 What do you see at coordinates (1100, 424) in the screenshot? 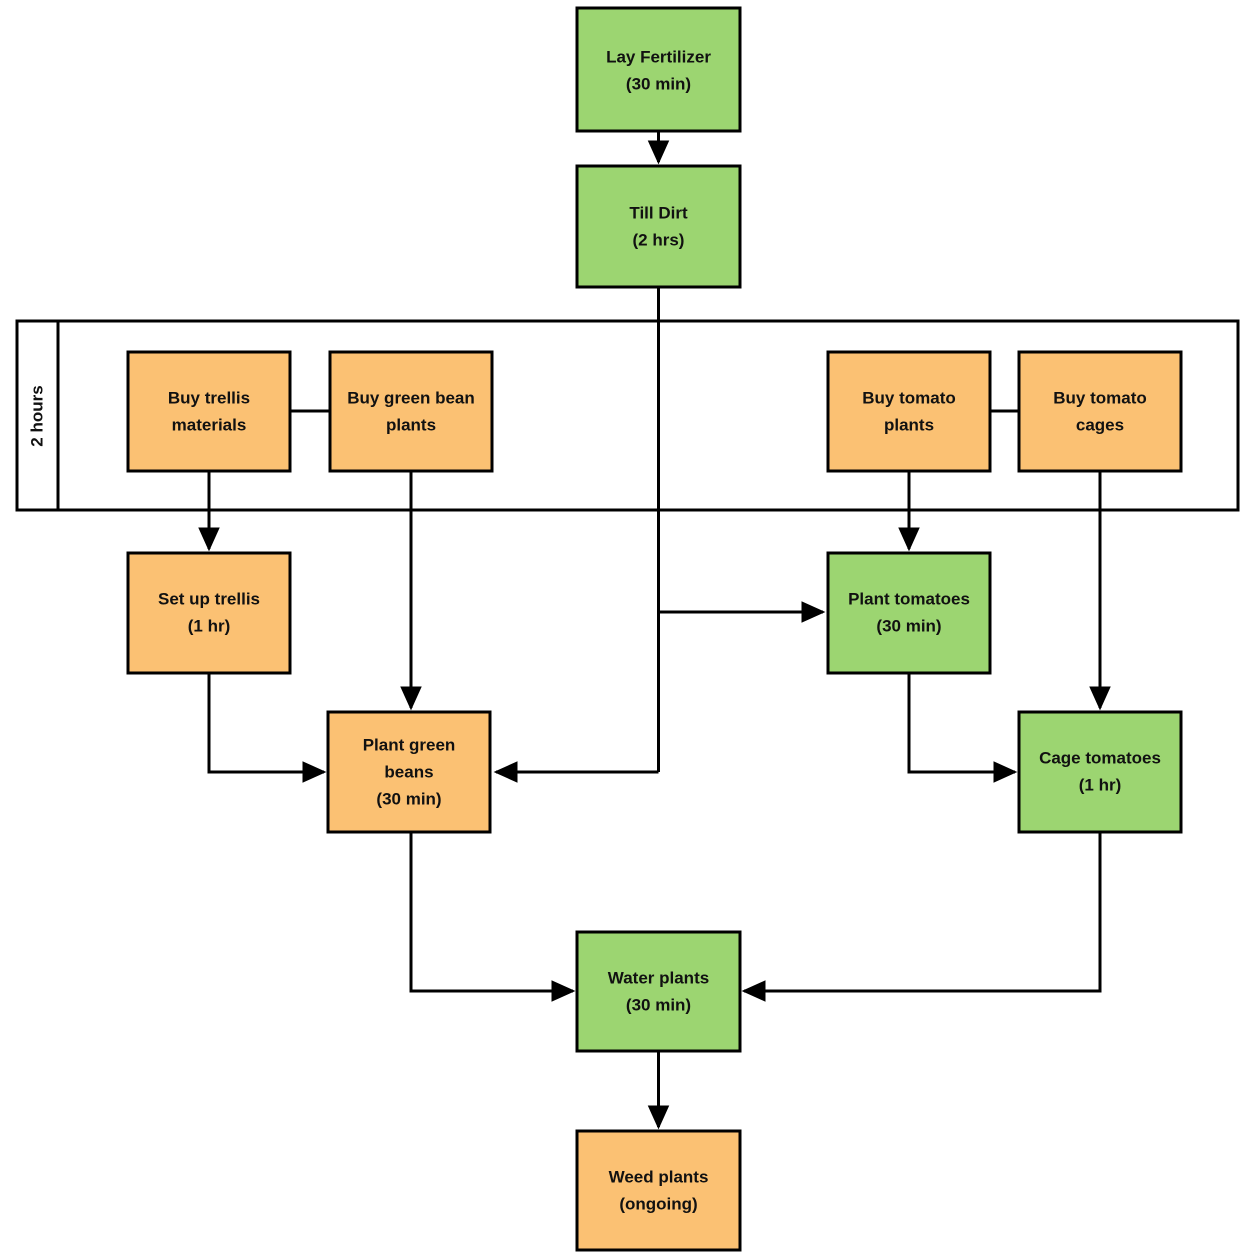
I see `node-buy-tomato-cages-line2: cages` at bounding box center [1100, 424].